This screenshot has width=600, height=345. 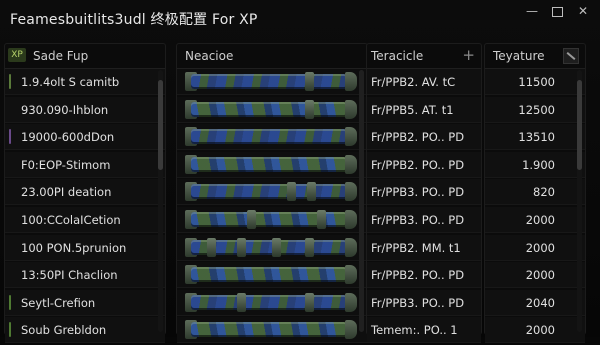 I want to click on value-number: 11500, so click(x=536, y=82).